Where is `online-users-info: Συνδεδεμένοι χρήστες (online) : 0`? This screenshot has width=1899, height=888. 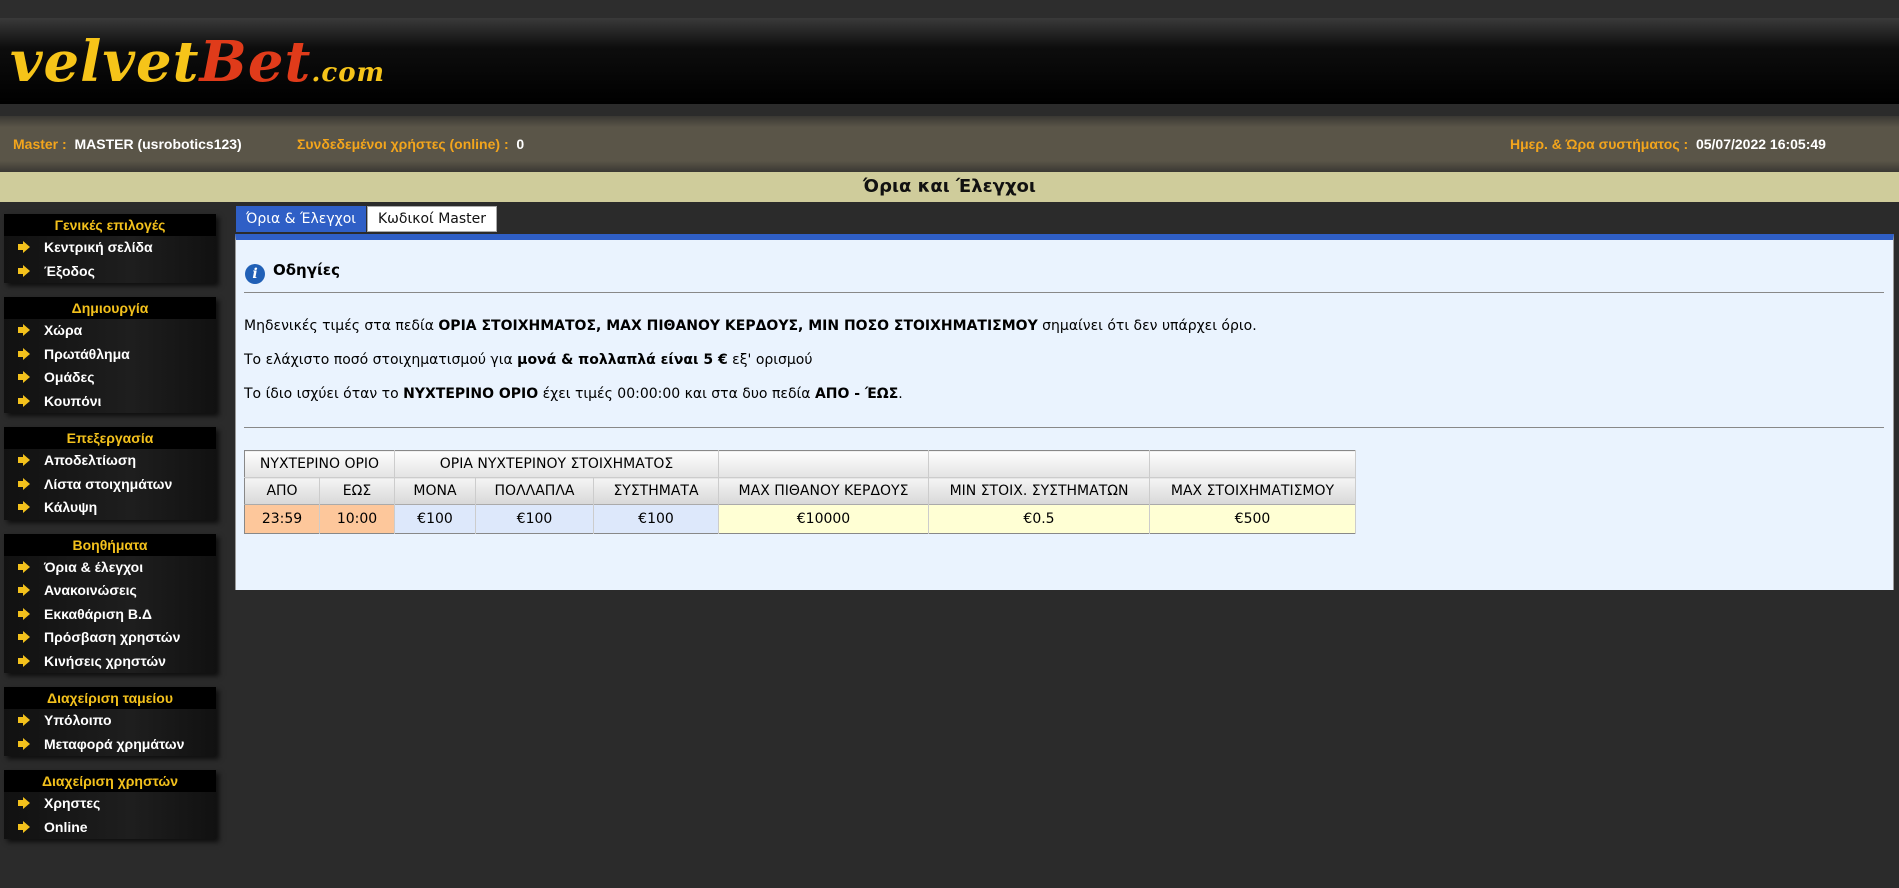 online-users-info: Συνδεδεμένοι χρήστες (online) : 0 is located at coordinates (410, 144).